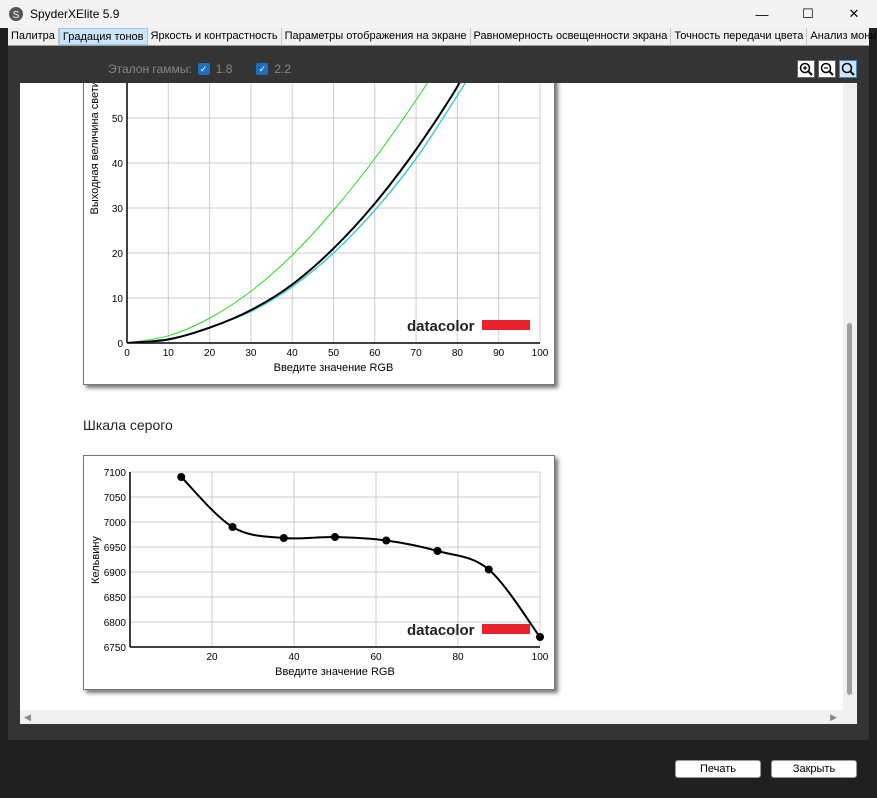 The height and width of the screenshot is (798, 877). I want to click on tab-brightness-contrast: Яркость и контрастность, so click(215, 36).